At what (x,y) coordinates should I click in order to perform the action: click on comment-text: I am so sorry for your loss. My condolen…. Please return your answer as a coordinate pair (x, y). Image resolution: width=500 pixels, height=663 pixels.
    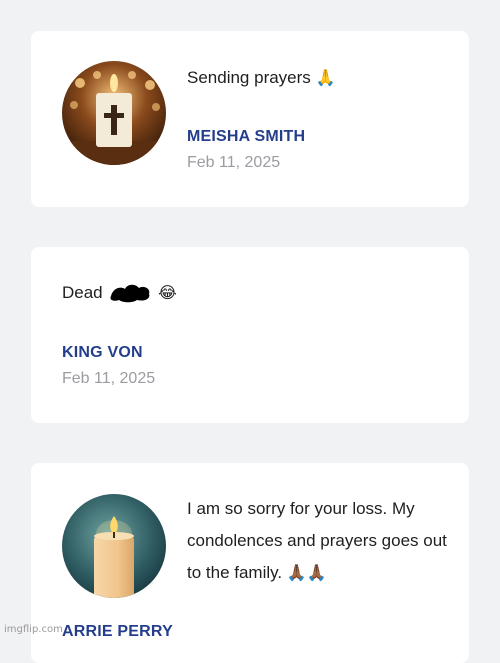
    Looking at the image, I should click on (319, 541).